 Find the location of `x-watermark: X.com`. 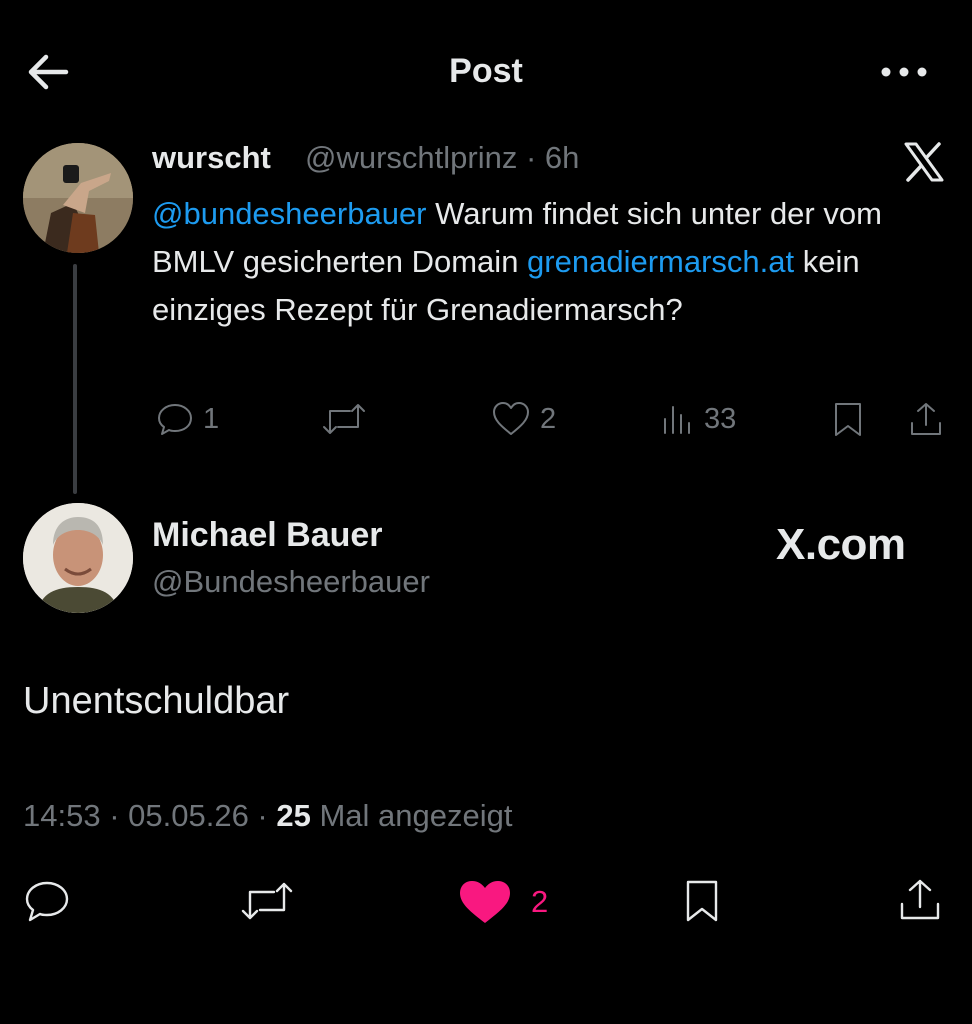

x-watermark: X.com is located at coordinates (841, 544).